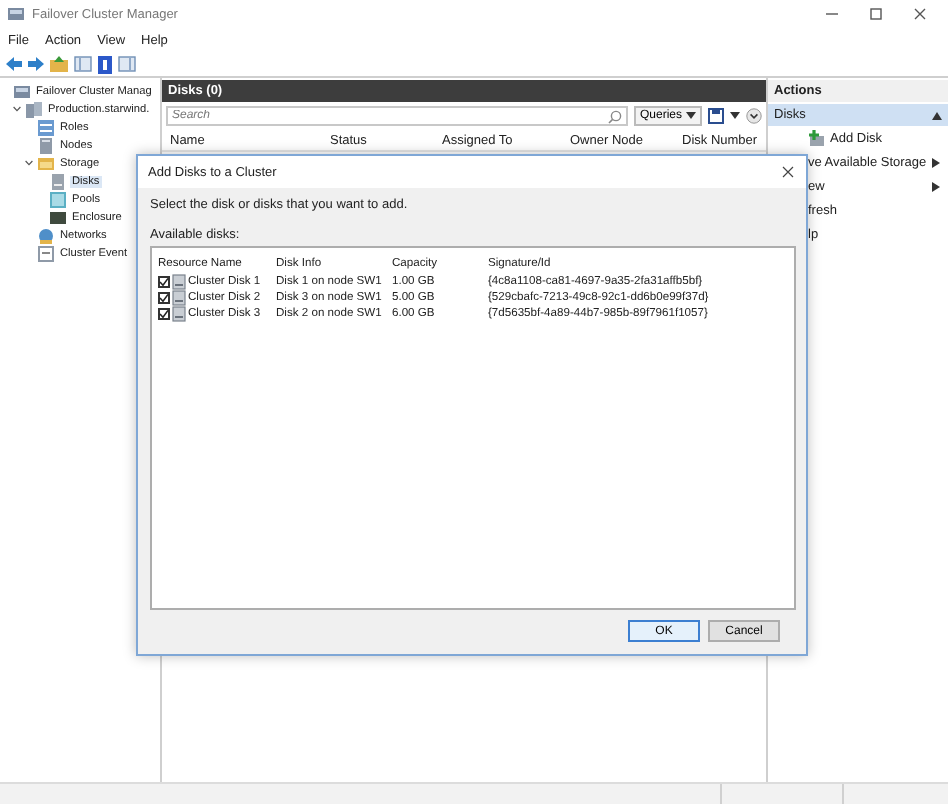 The width and height of the screenshot is (948, 804). I want to click on disk-add-icon, so click(816, 138).